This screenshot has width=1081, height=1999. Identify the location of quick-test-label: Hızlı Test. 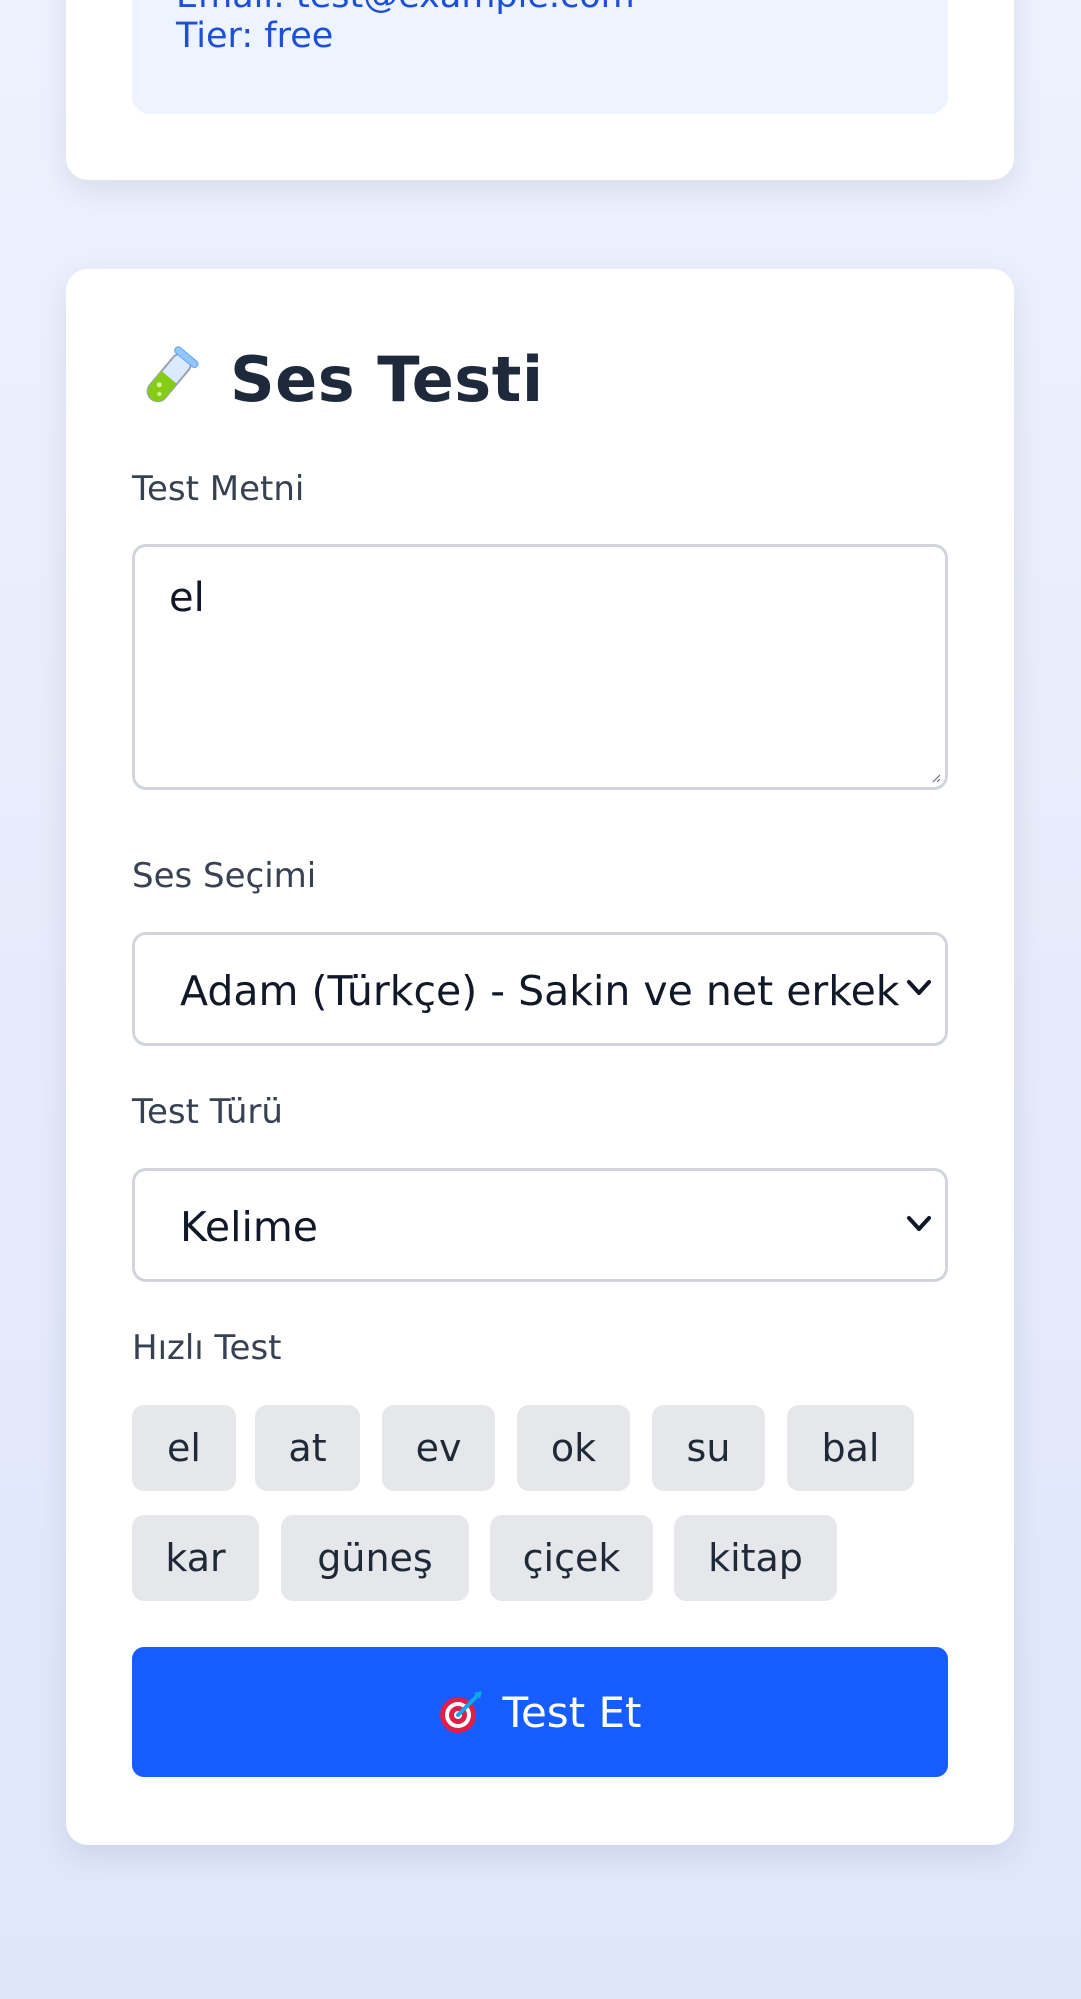
(207, 1348).